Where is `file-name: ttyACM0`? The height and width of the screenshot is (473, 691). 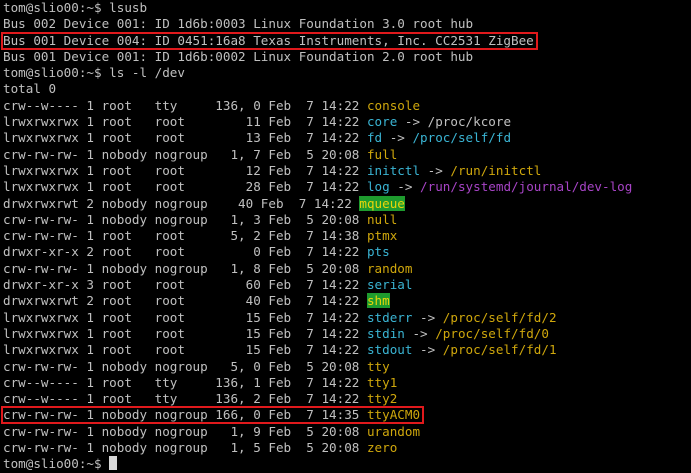
file-name: ttyACM0 is located at coordinates (393, 415).